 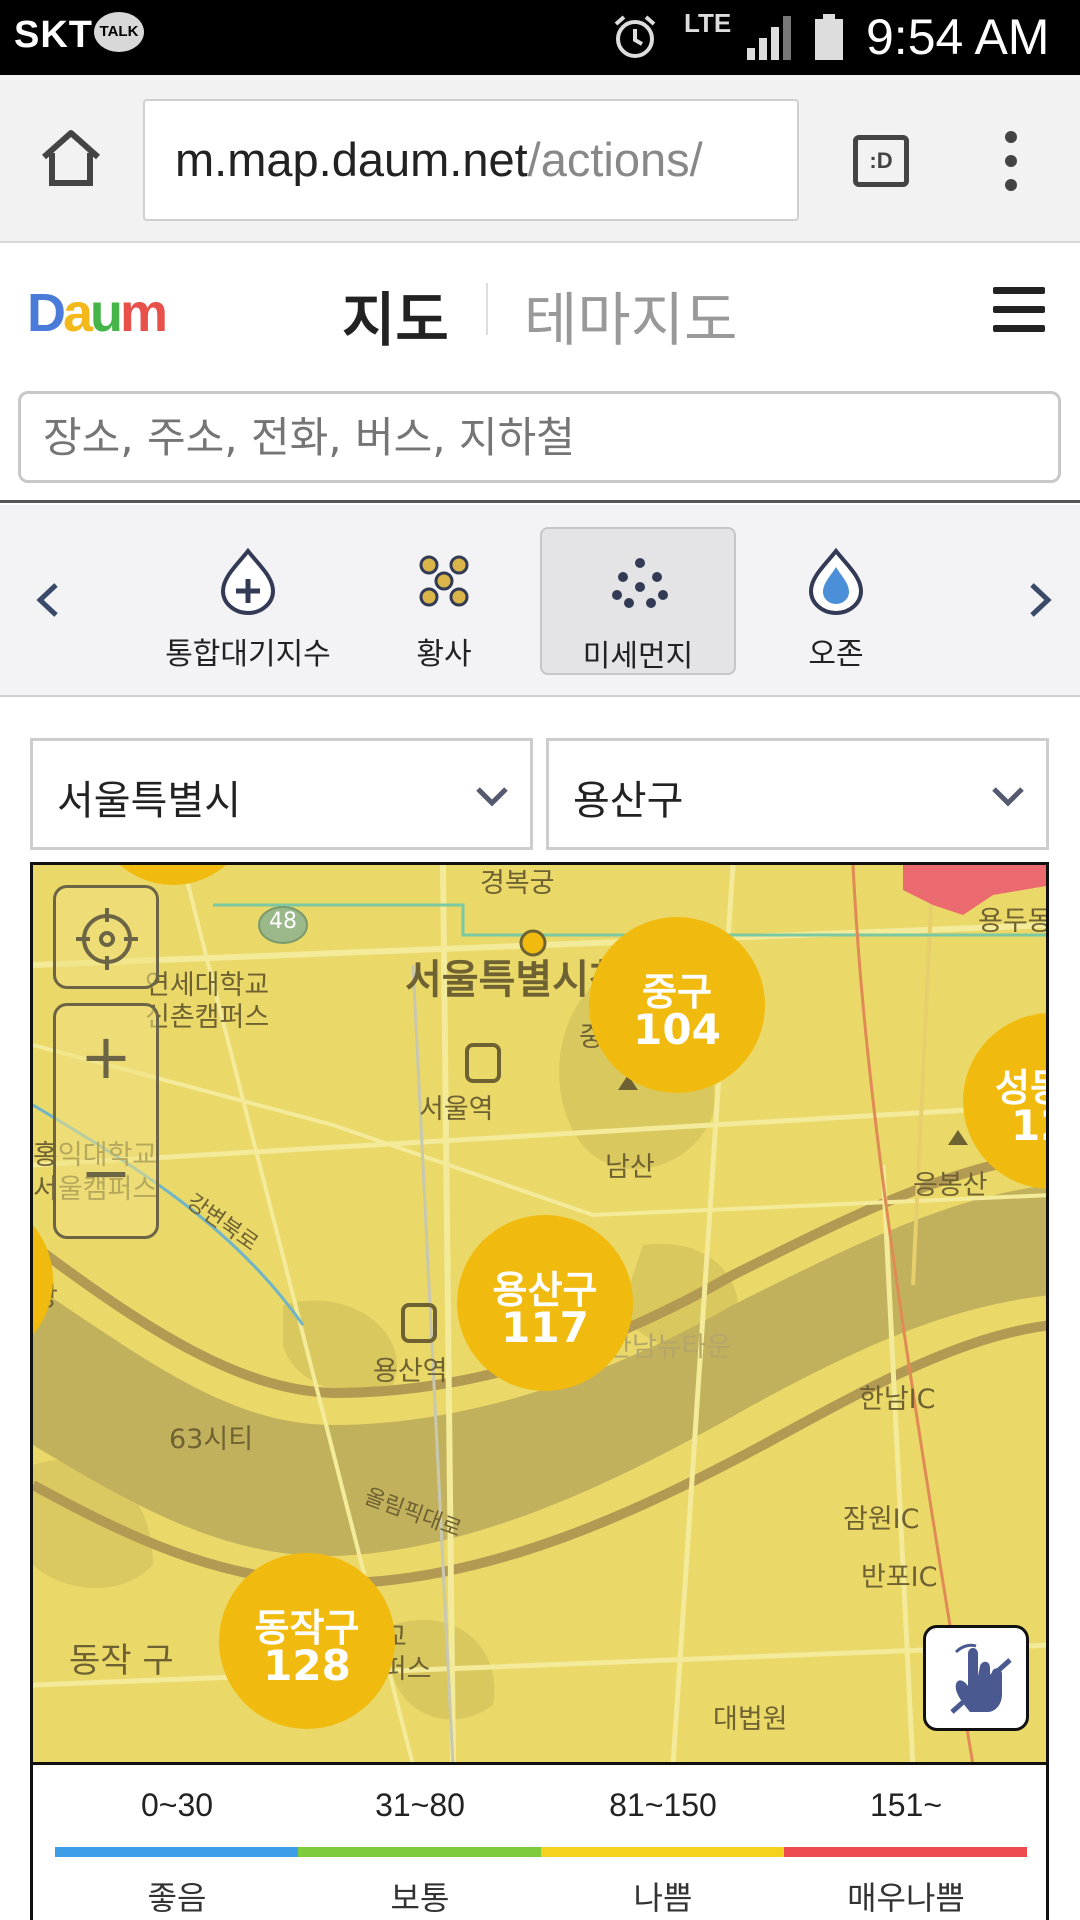 What do you see at coordinates (211, 1439) in the screenshot?
I see `map-label: 63시티` at bounding box center [211, 1439].